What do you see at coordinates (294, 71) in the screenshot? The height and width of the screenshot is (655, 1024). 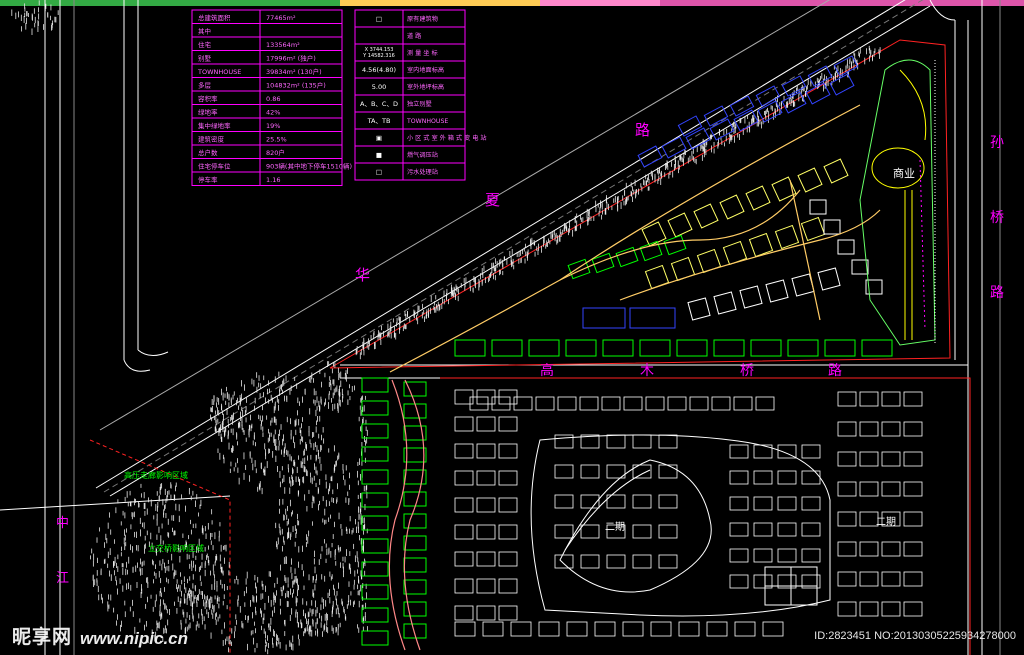 I see `legend-row-value: 39834m² (130户)` at bounding box center [294, 71].